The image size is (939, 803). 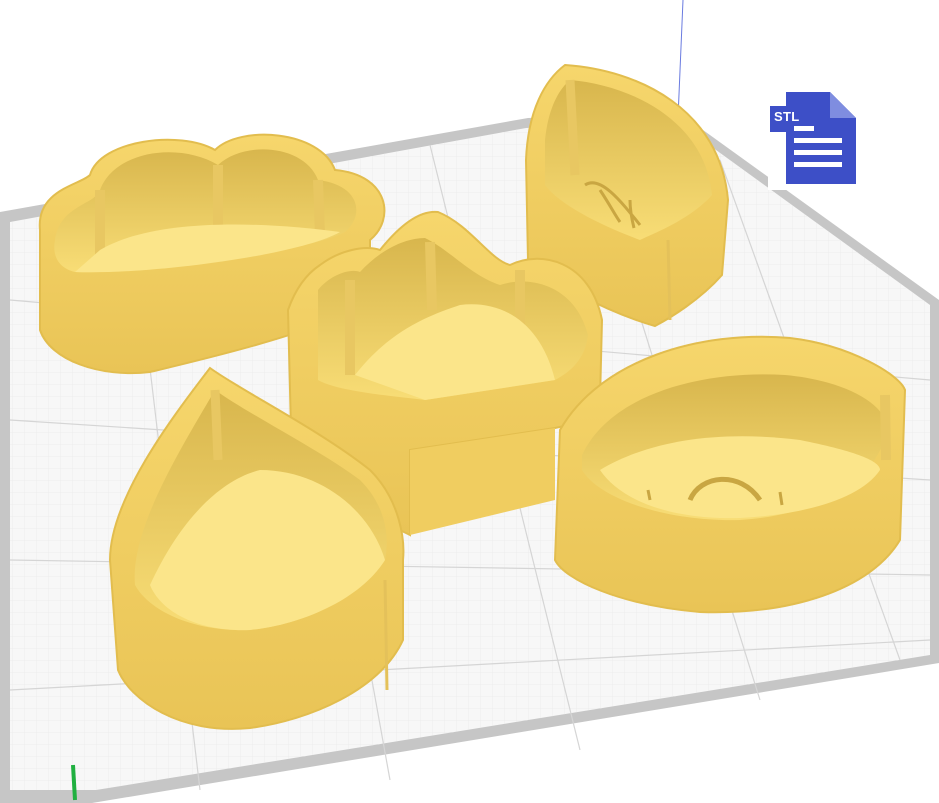 What do you see at coordinates (74, 782) in the screenshot?
I see `axis-gizmo` at bounding box center [74, 782].